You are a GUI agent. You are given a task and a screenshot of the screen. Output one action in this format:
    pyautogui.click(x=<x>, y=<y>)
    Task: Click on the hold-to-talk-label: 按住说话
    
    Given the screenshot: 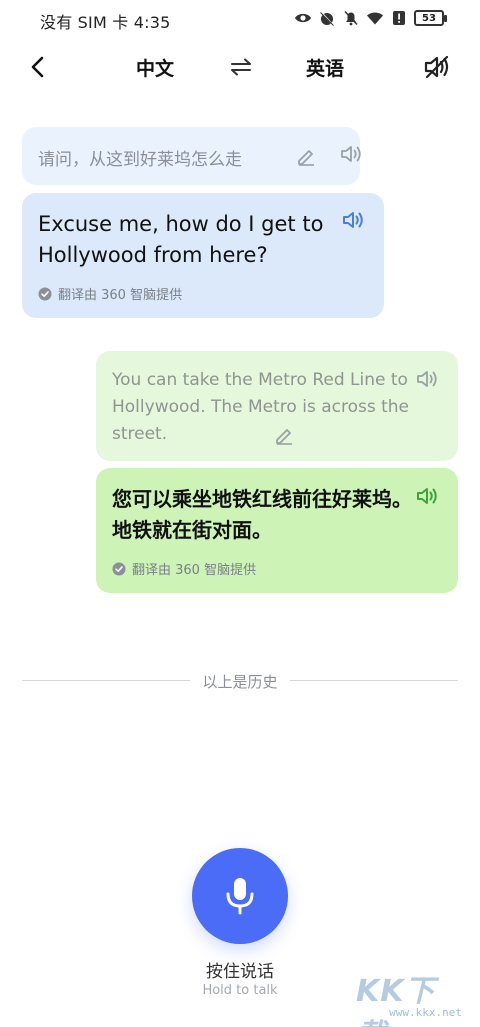 What is the action you would take?
    pyautogui.click(x=240, y=972)
    